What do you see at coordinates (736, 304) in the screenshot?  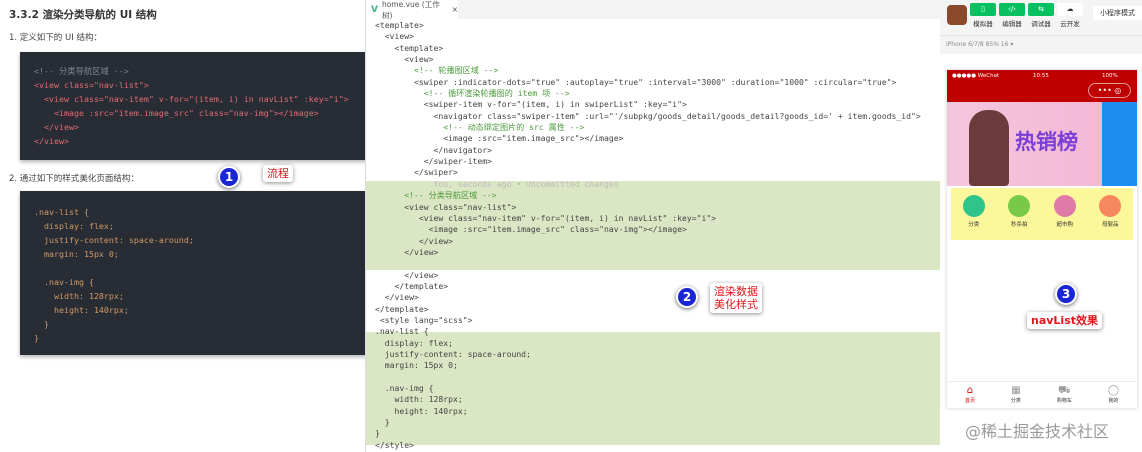 I see `label-line: 美化样式` at bounding box center [736, 304].